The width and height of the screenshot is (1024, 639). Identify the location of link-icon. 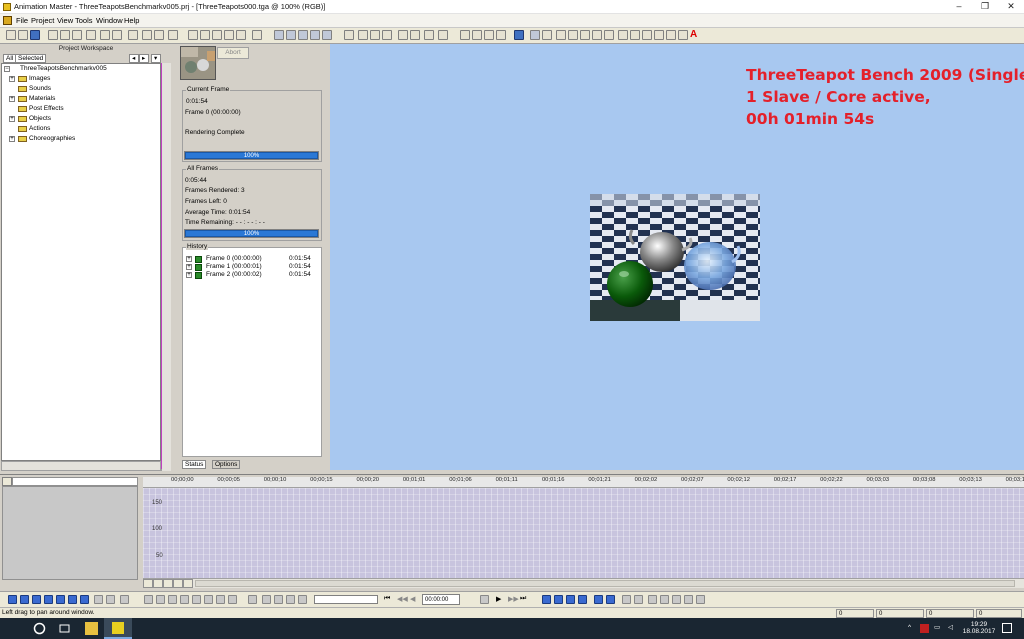
(671, 35).